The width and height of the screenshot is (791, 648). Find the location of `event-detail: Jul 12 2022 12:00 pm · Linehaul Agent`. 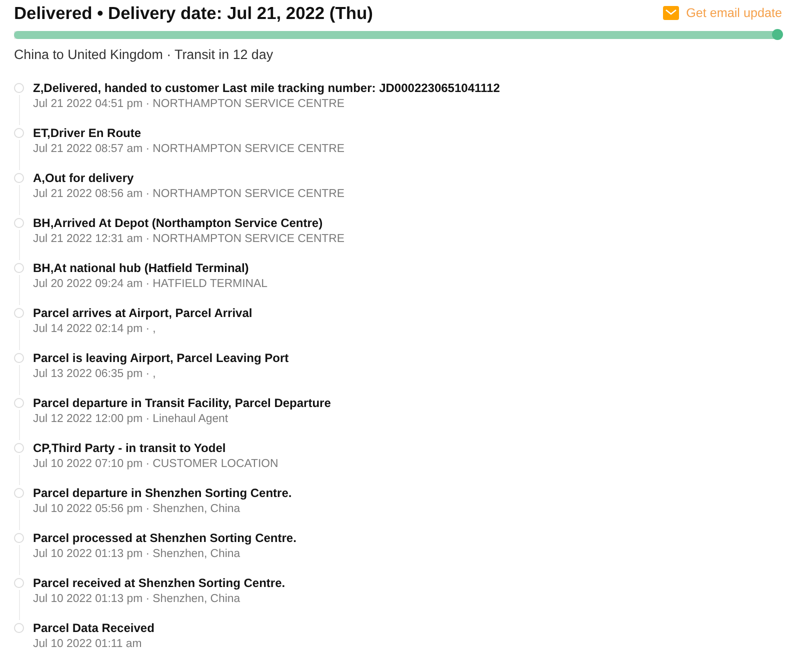

event-detail: Jul 12 2022 12:00 pm · Linehaul Agent is located at coordinates (131, 419).